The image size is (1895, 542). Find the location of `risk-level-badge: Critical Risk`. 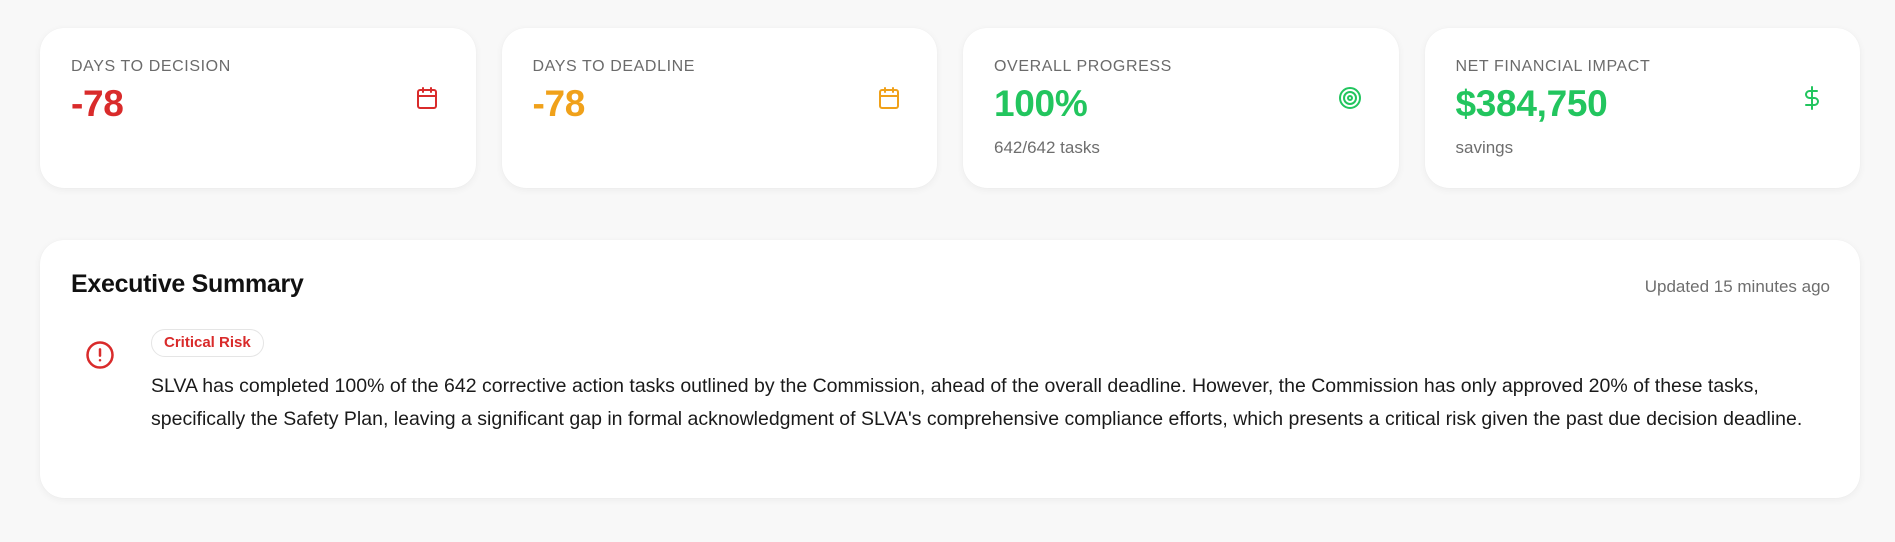

risk-level-badge: Critical Risk is located at coordinates (207, 343).